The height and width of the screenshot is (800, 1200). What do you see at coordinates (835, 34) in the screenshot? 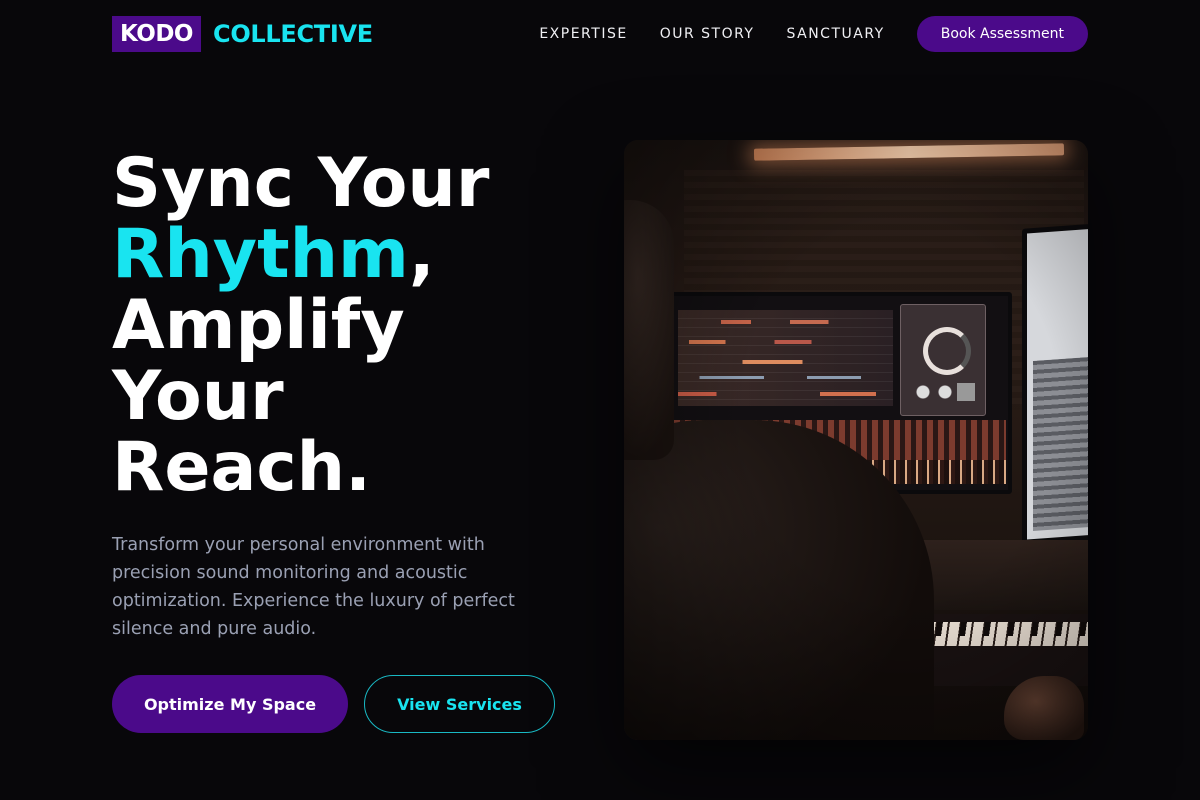
I see `nav-link-sanctuary: SANCTUARY` at bounding box center [835, 34].